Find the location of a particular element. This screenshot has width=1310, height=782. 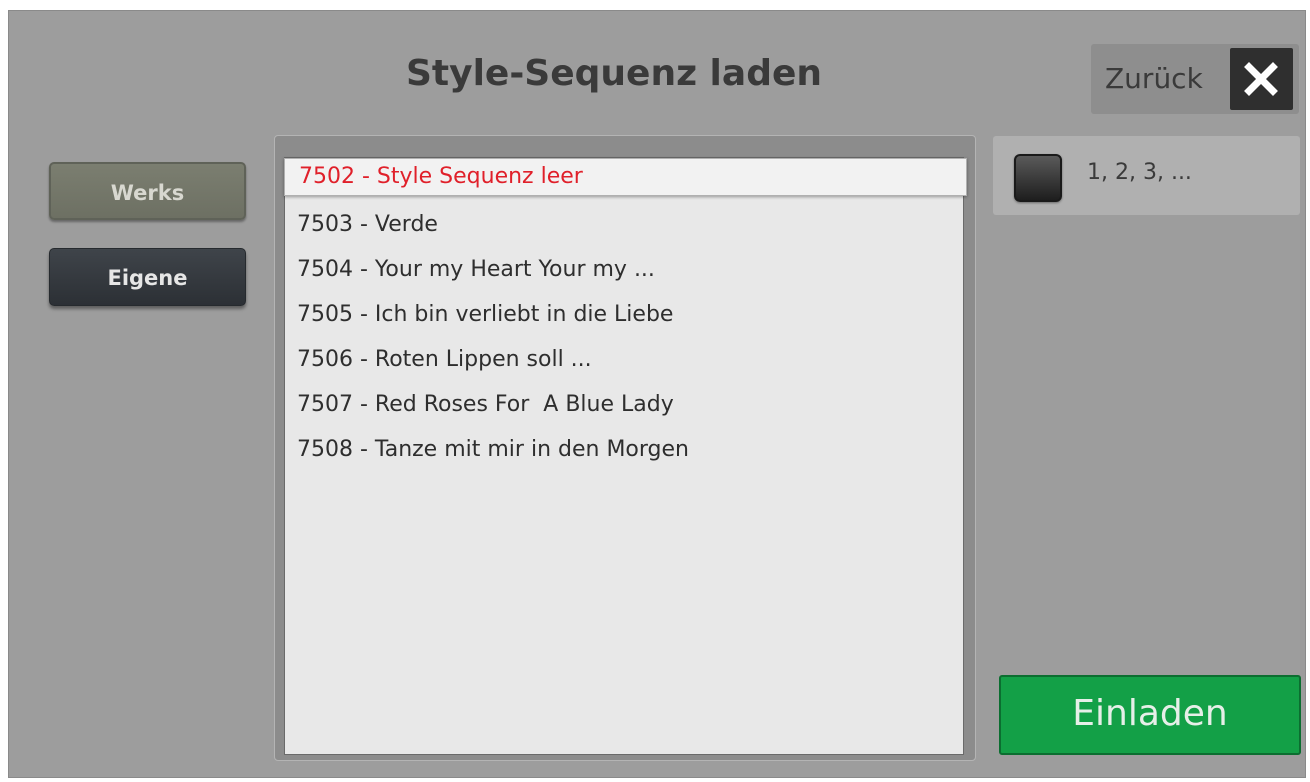

list-item-label: 7502 - Style Sequenz leer is located at coordinates (441, 176).